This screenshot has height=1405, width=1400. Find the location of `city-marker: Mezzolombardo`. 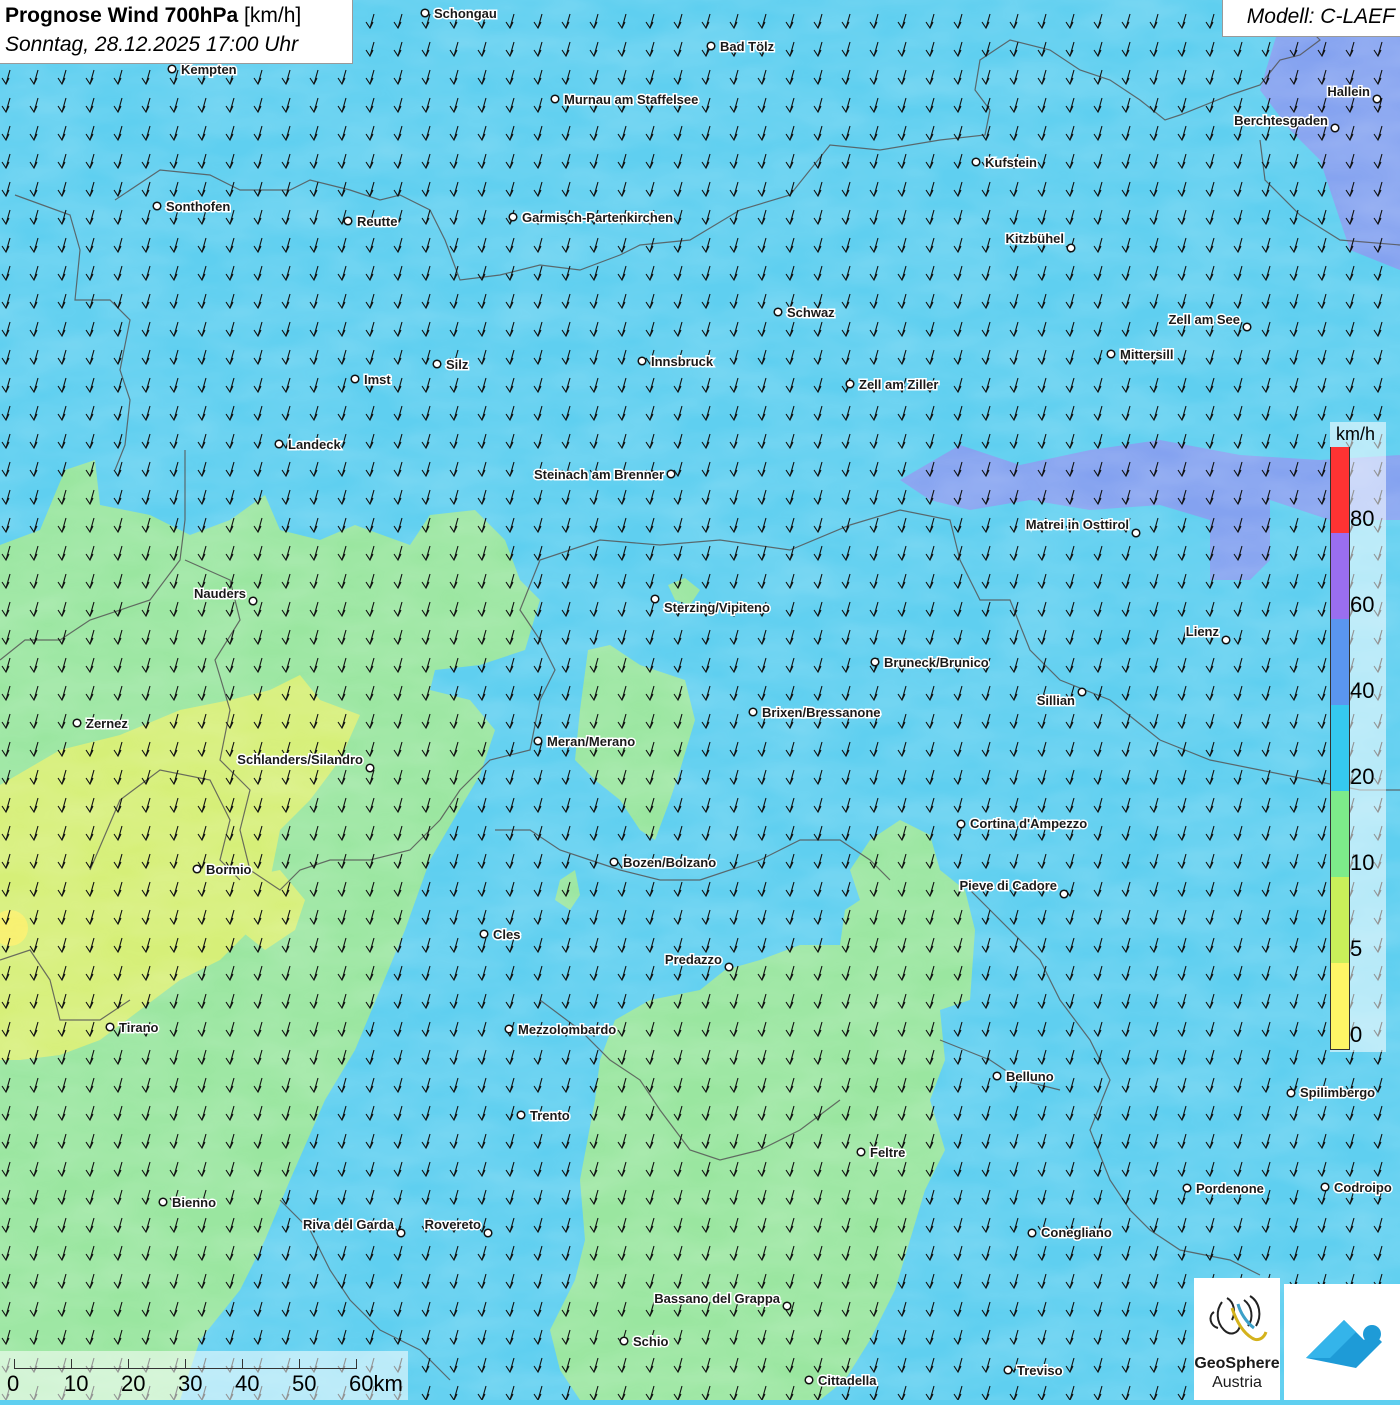

city-marker: Mezzolombardo is located at coordinates (561, 1030).